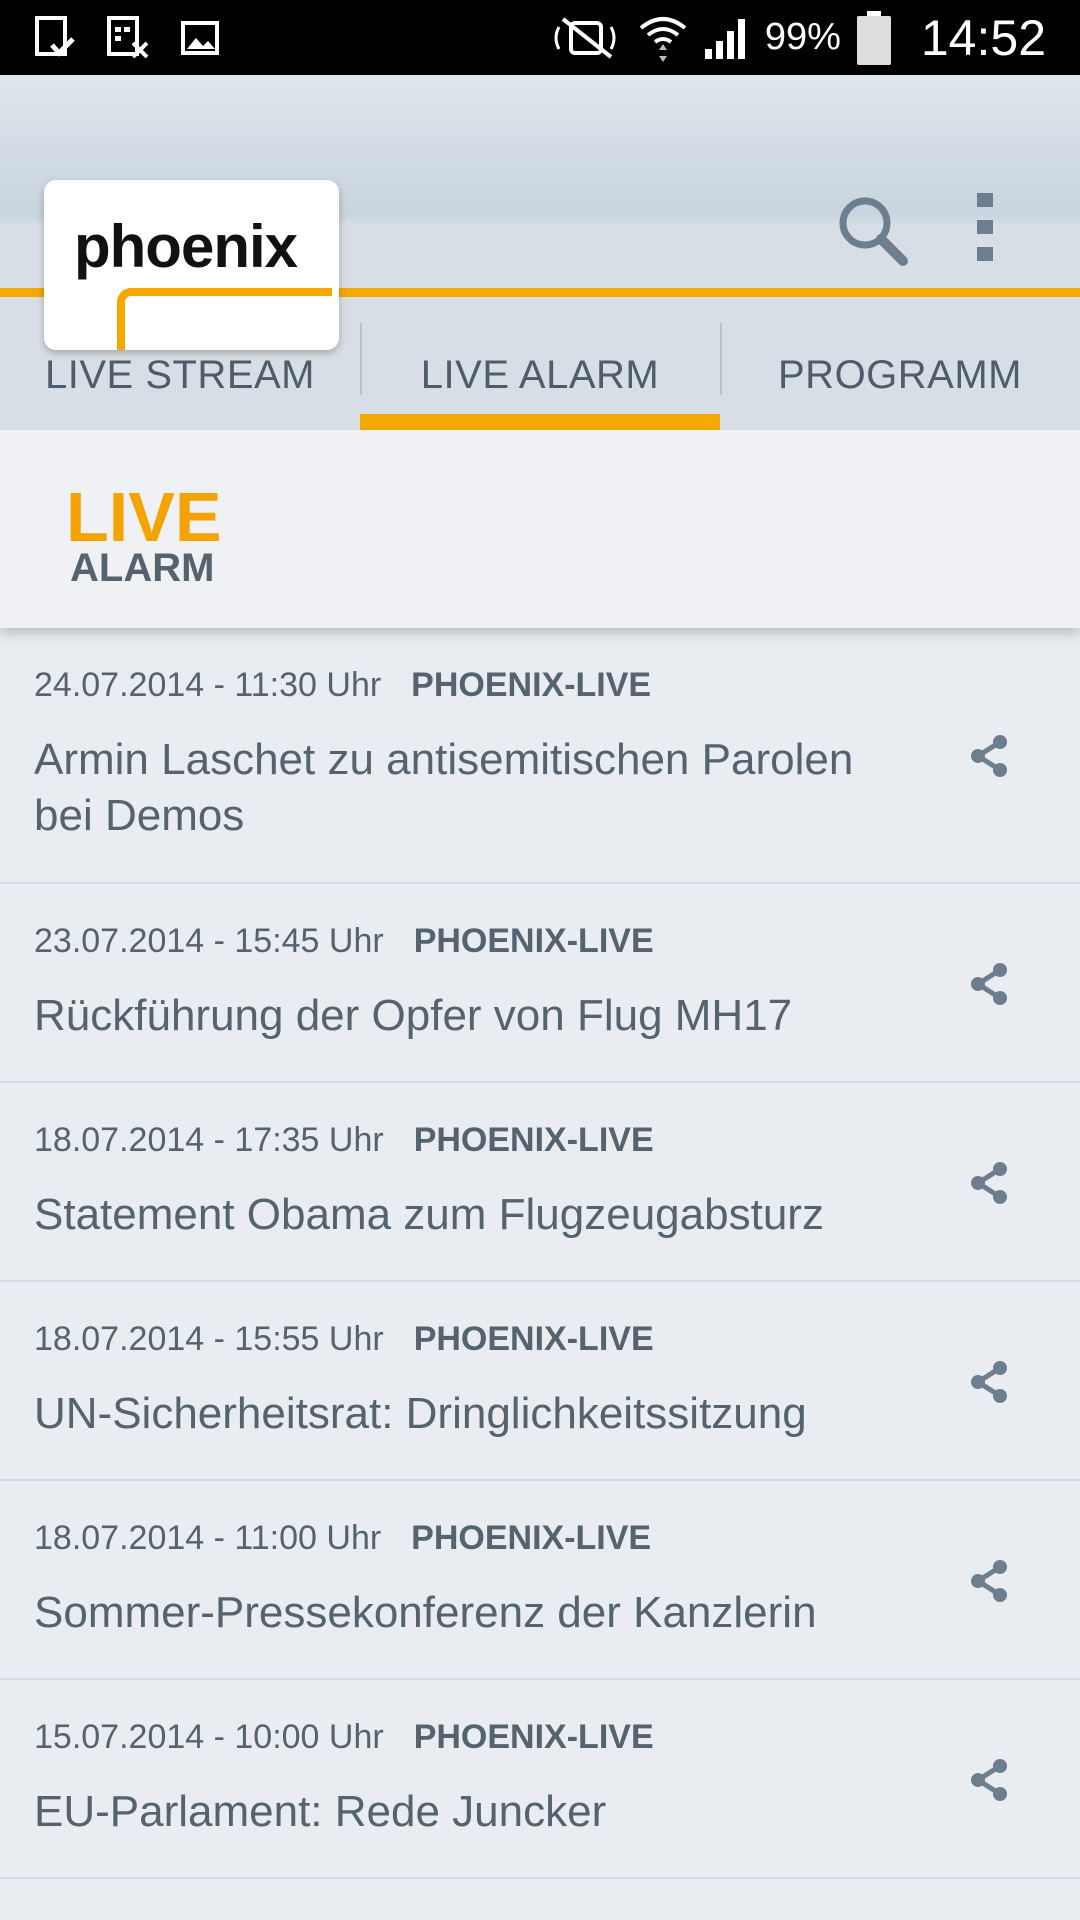 The height and width of the screenshot is (1920, 1080). What do you see at coordinates (209, 1339) in the screenshot?
I see `item-datetime: 18.07.2014 - 15:55 Uhr` at bounding box center [209, 1339].